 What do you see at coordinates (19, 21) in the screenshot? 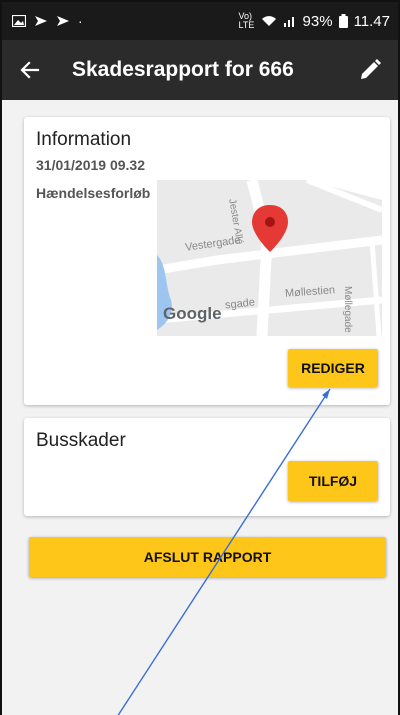
I see `gallery-icon` at bounding box center [19, 21].